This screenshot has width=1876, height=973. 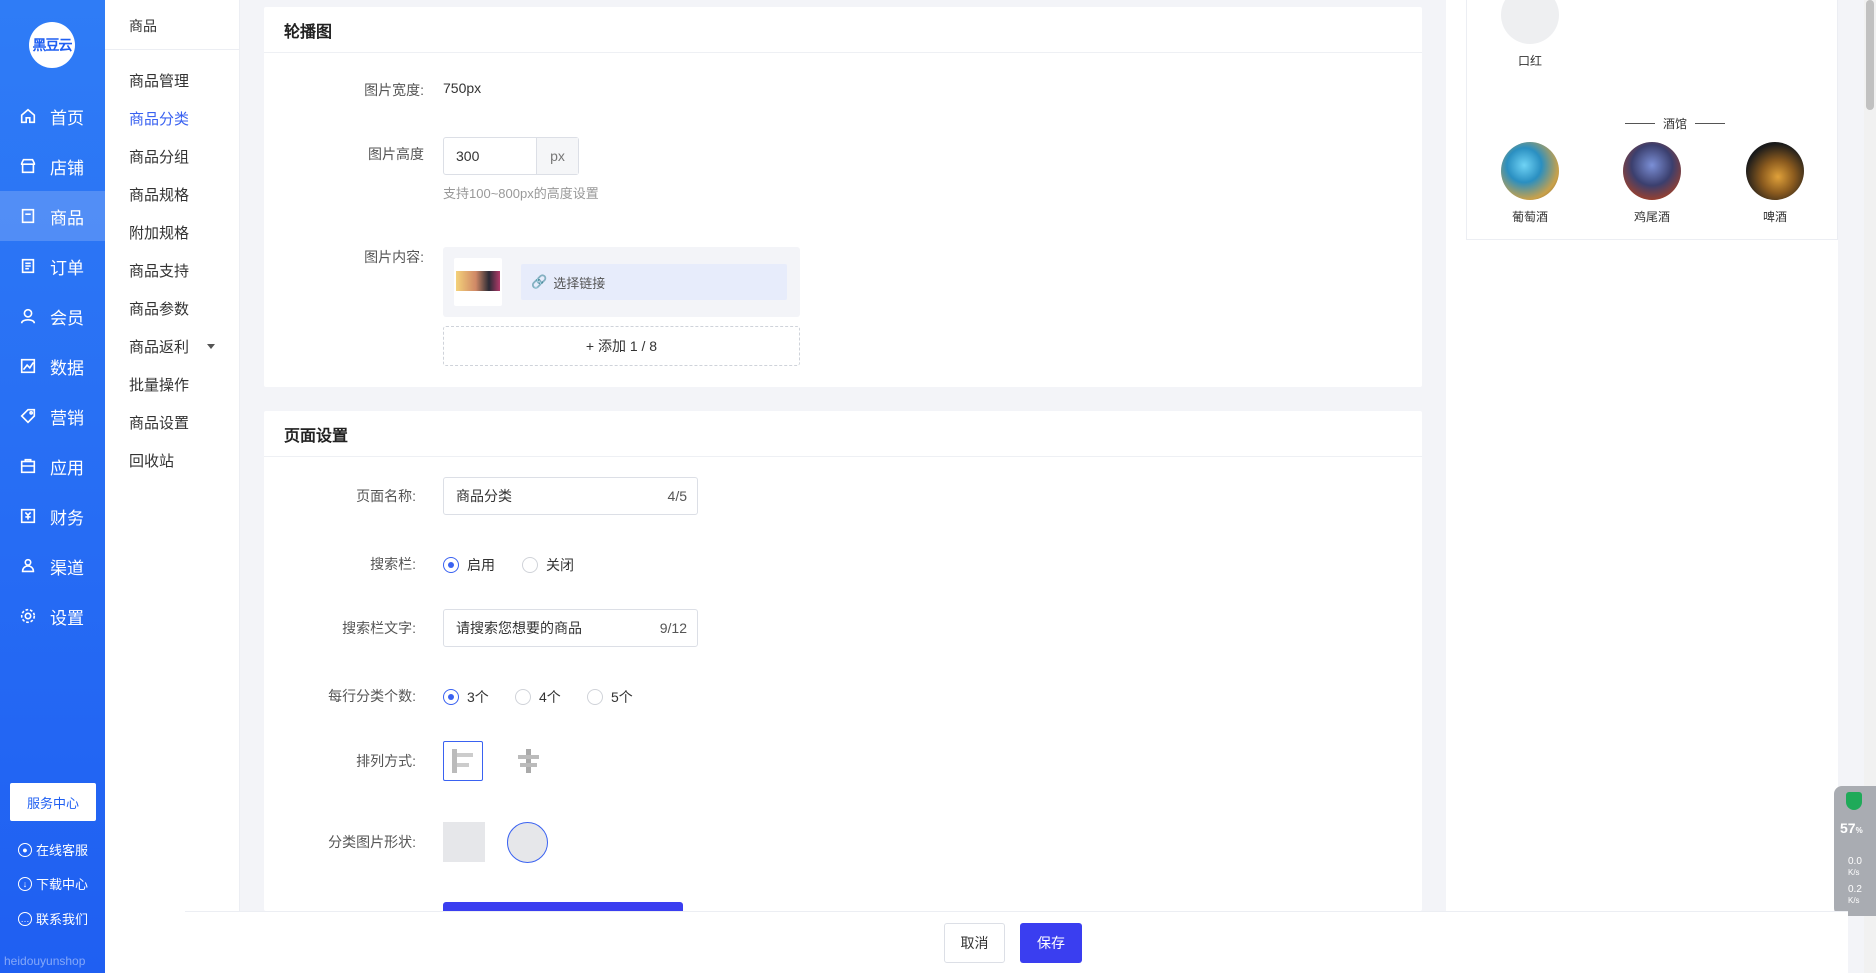 What do you see at coordinates (28, 616) in the screenshot?
I see `gear-icon` at bounding box center [28, 616].